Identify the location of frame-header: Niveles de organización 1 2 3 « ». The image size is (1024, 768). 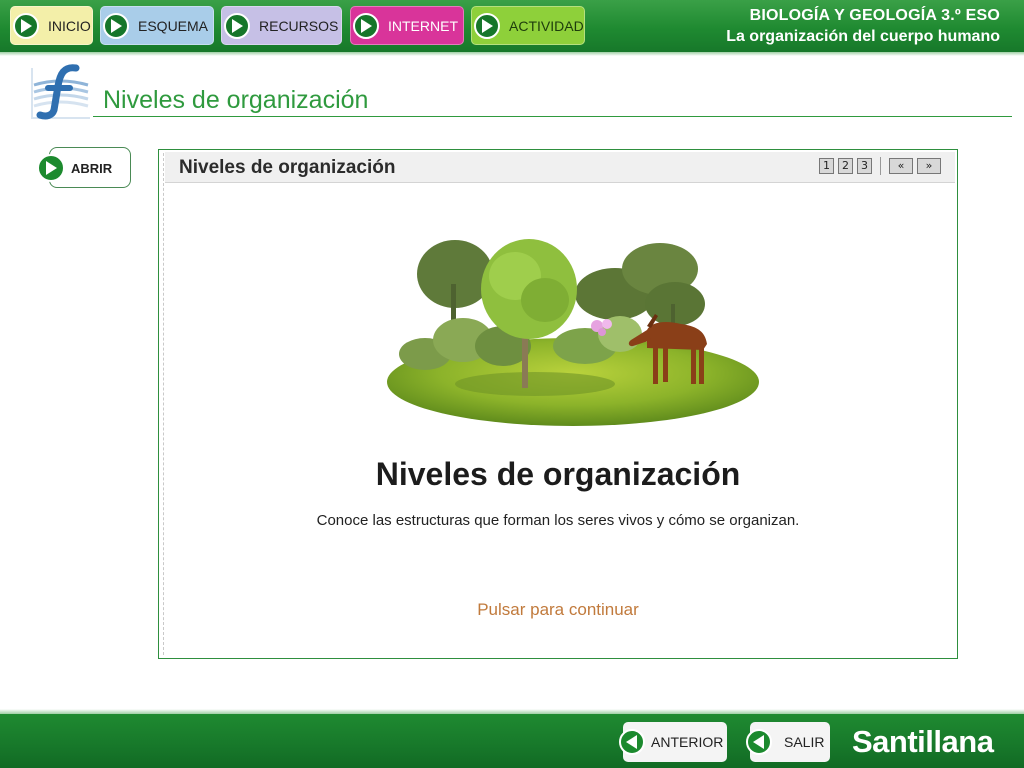
(560, 167).